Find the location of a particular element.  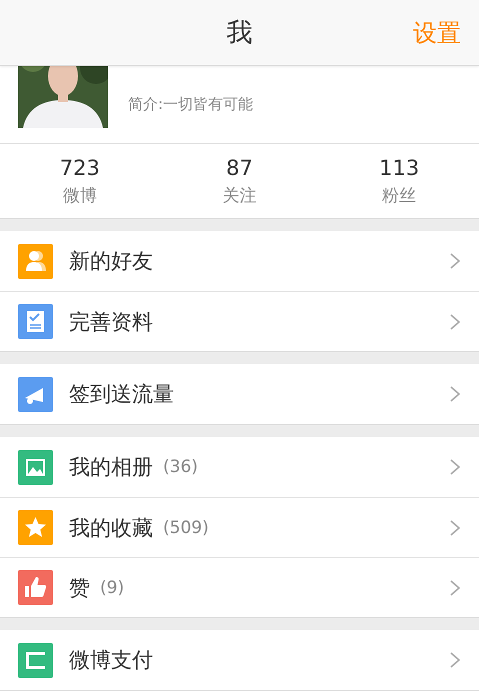

menu-item-label: 赞 is located at coordinates (79, 588).